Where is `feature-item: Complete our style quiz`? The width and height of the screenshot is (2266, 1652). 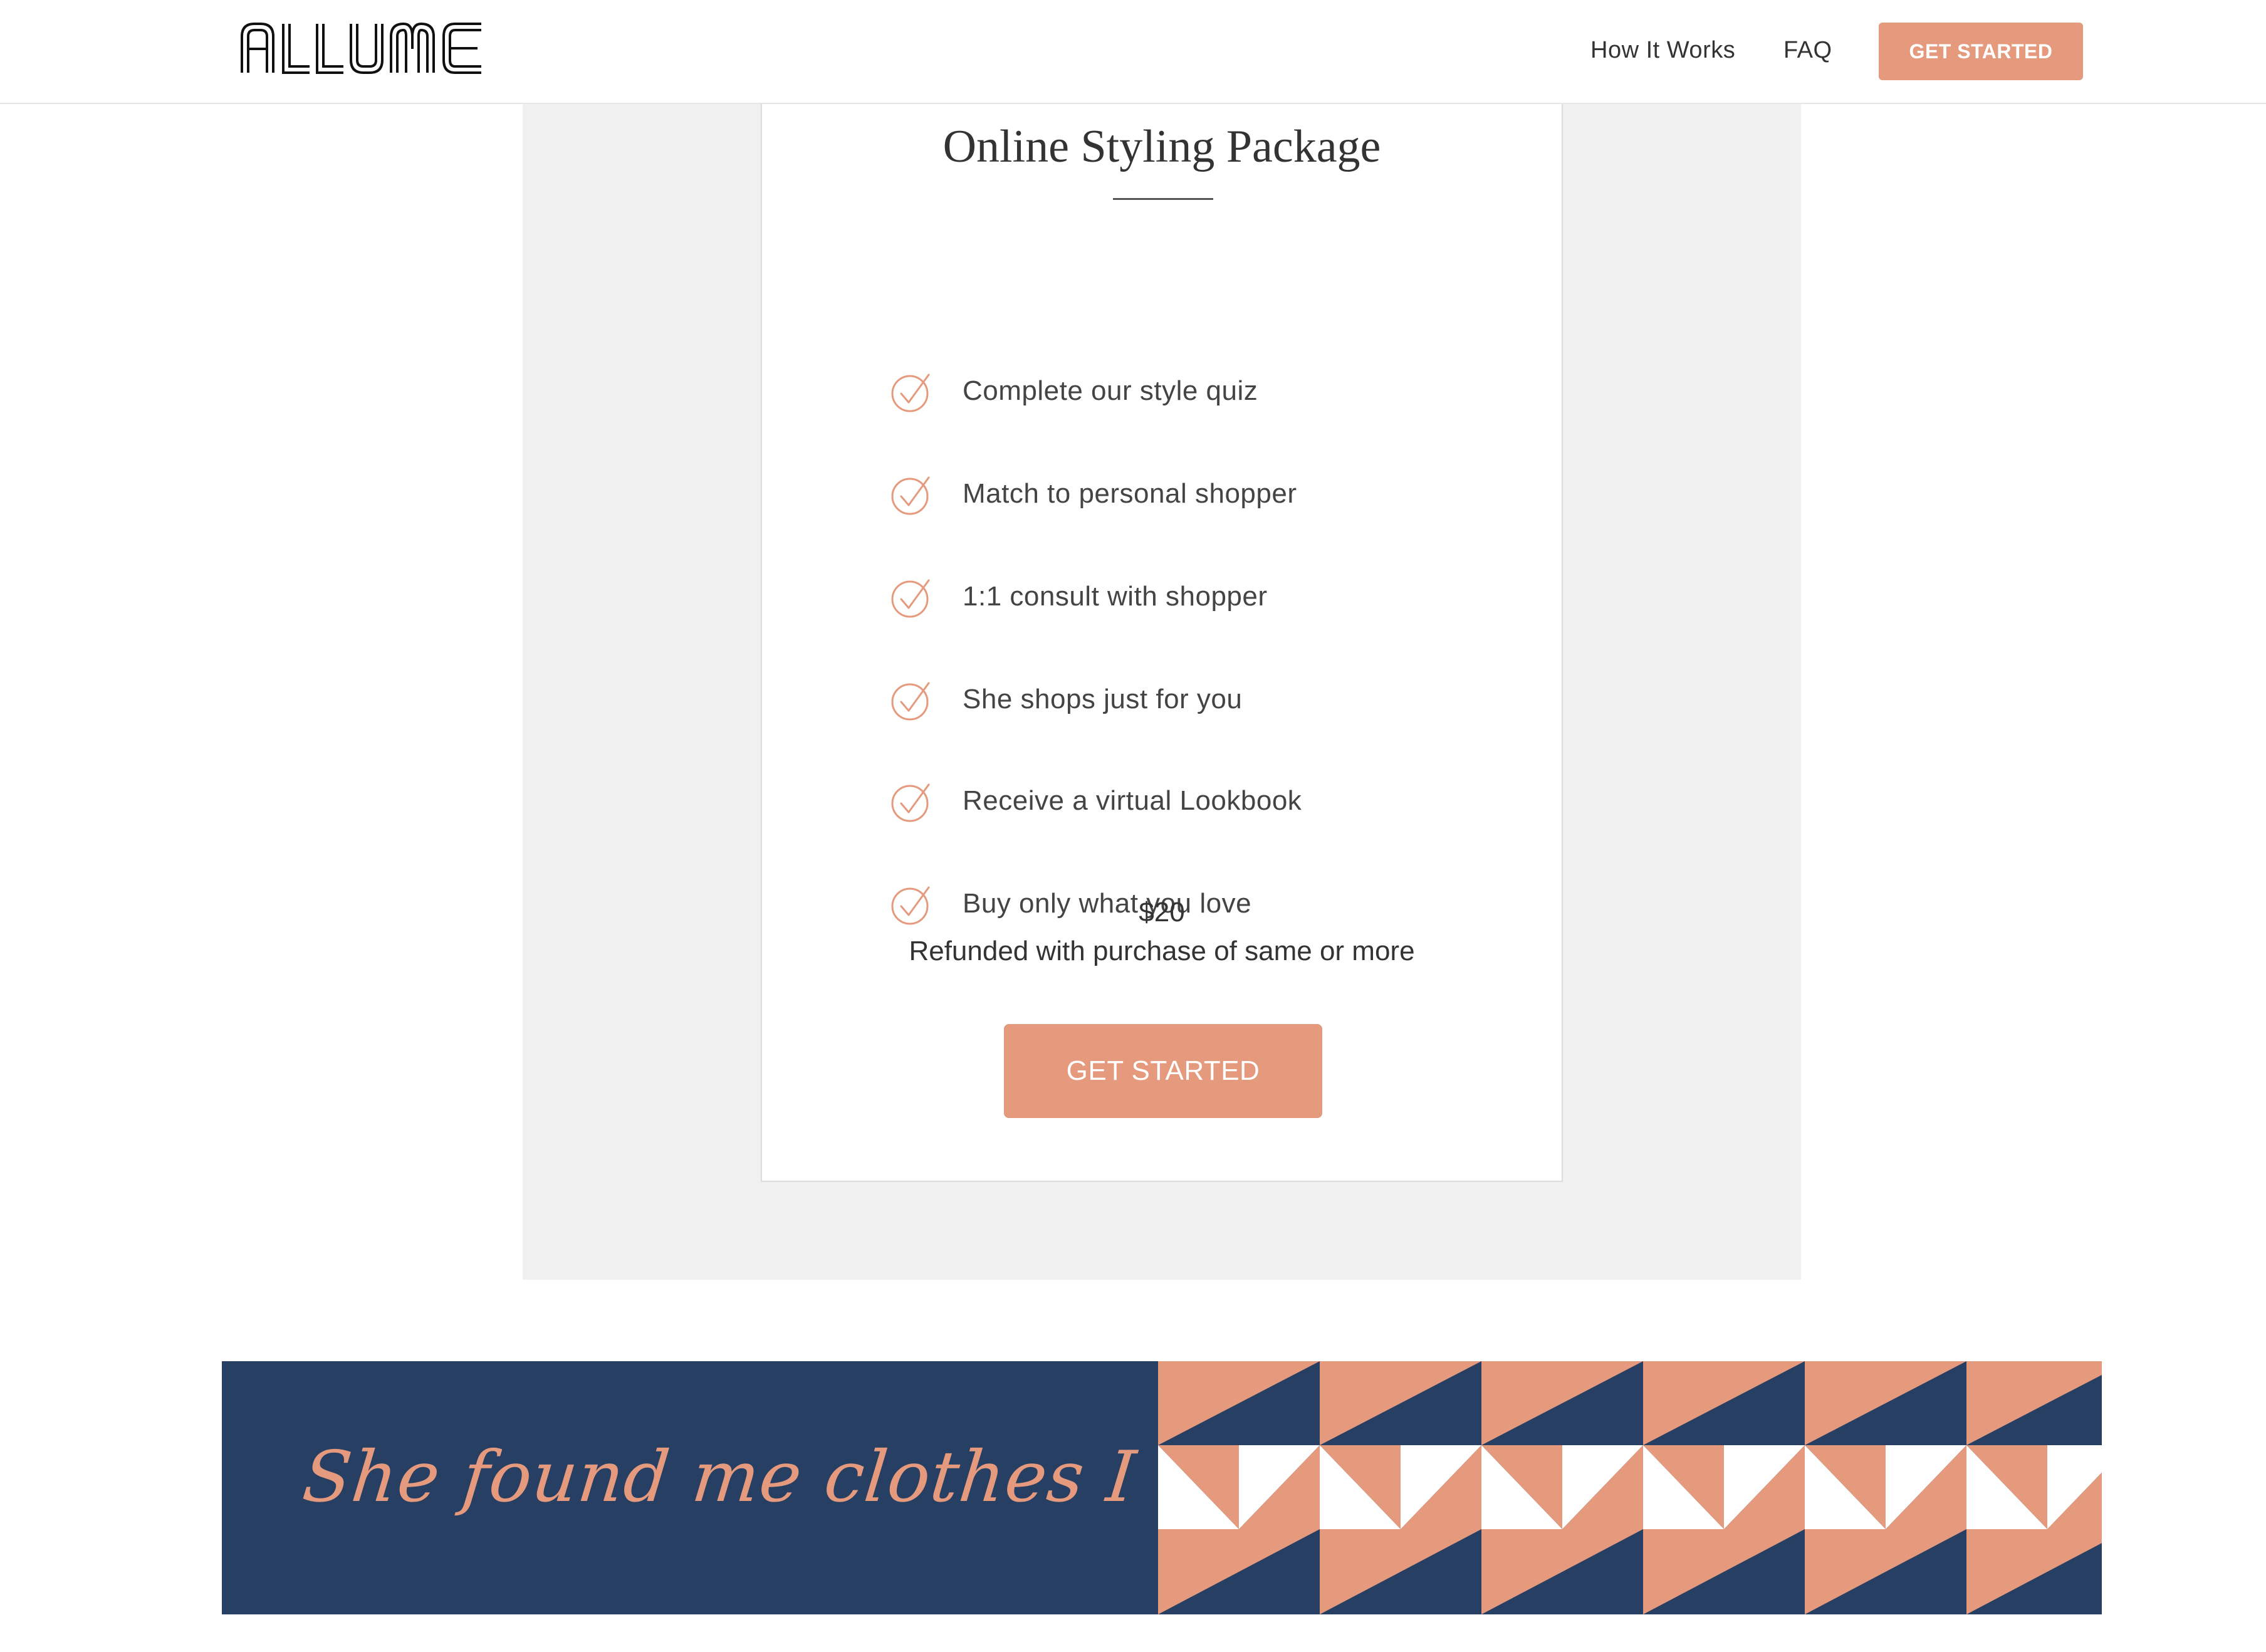 feature-item: Complete our style quiz is located at coordinates (1172, 391).